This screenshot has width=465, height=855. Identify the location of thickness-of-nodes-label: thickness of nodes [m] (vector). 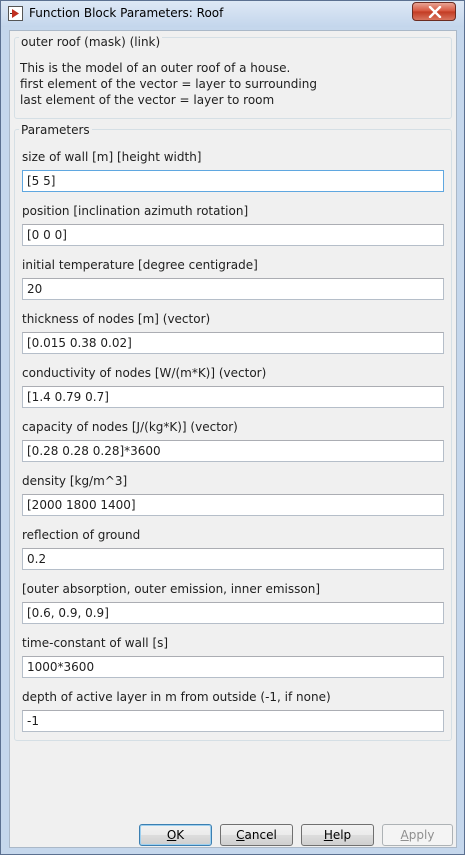
(116, 319).